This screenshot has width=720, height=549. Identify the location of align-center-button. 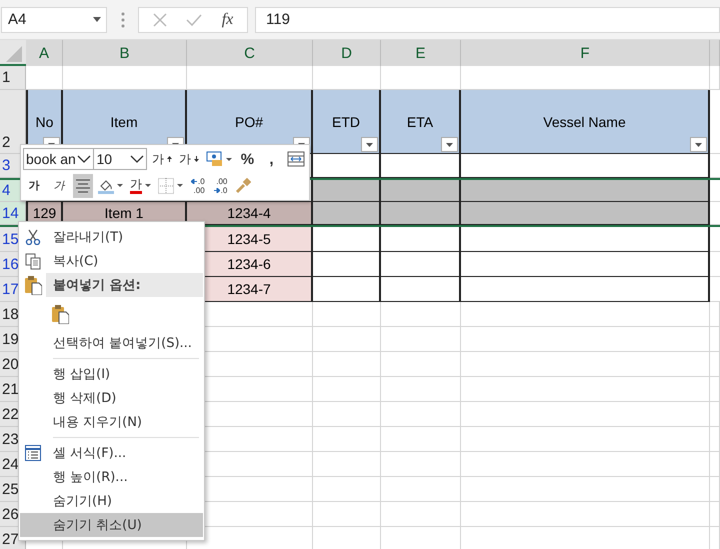
(83, 186).